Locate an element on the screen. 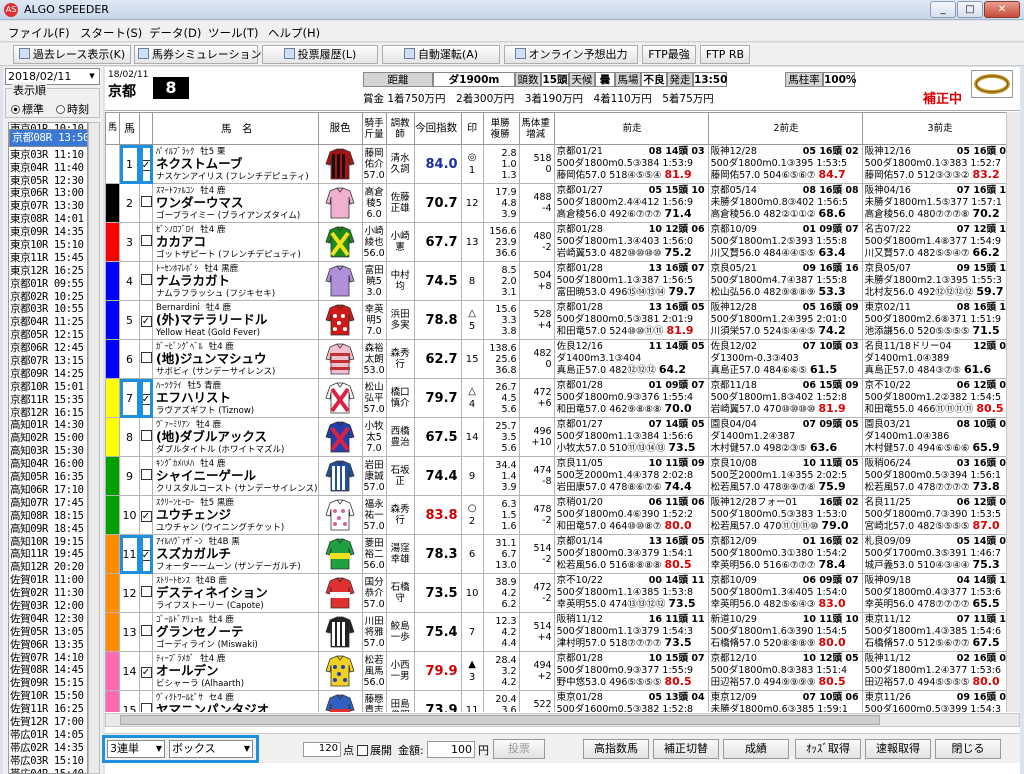  race-list-item: 佐賀01R 11:00 is located at coordinates (48, 580).